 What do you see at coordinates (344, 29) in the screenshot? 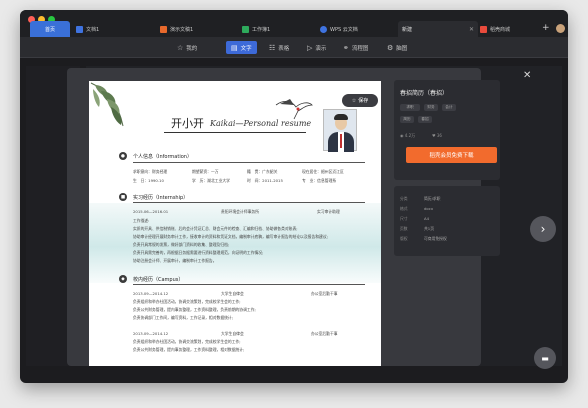
I see `tab-label: WPS 云文档` at bounding box center [344, 29].